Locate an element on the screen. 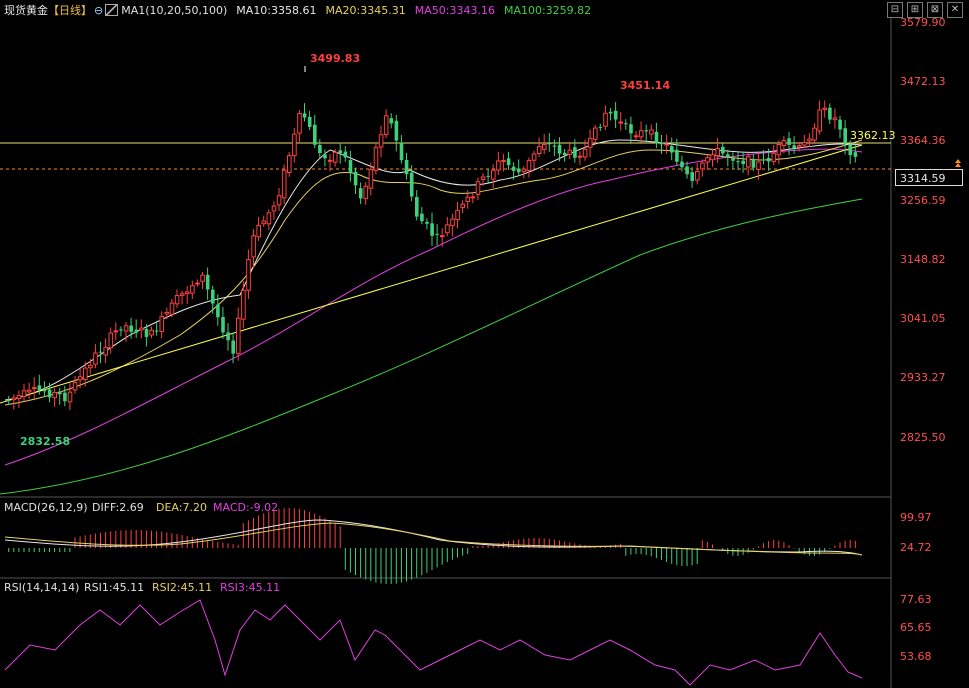  macd-label: MACD(26,12,9) is located at coordinates (46, 507).